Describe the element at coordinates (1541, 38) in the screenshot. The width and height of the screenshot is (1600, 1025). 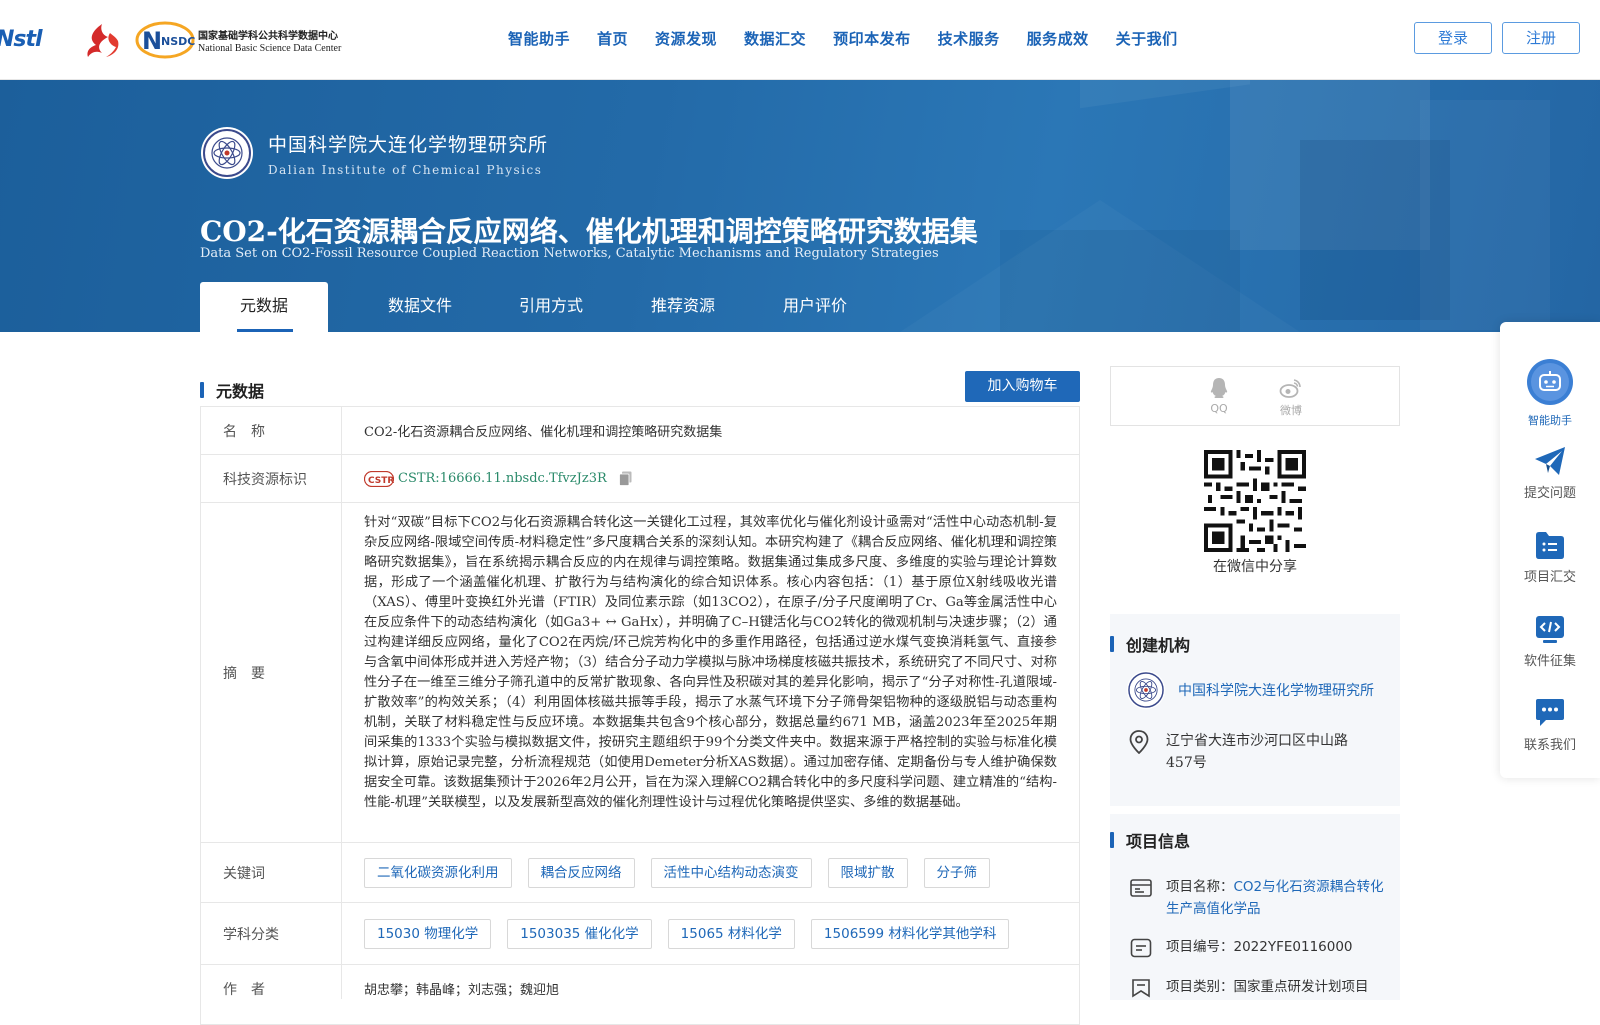
I see `register-button: 注册` at that location.